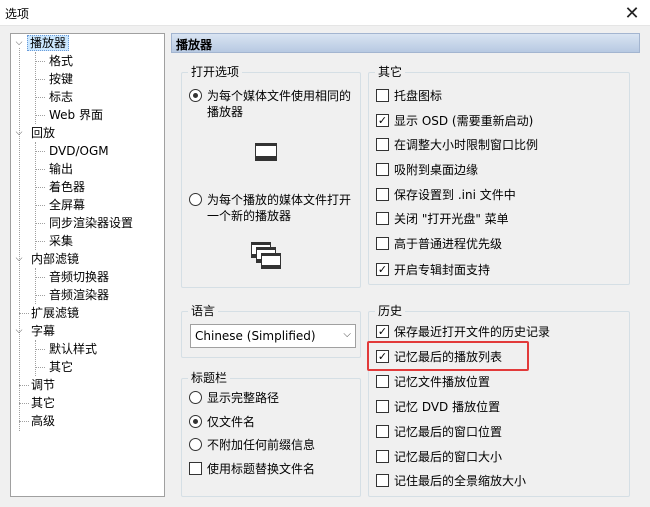 The image size is (650, 507). What do you see at coordinates (451, 480) in the screenshot?
I see `checkbox-remember-pan-scan: 记住最后的全景缩放大小` at bounding box center [451, 480].